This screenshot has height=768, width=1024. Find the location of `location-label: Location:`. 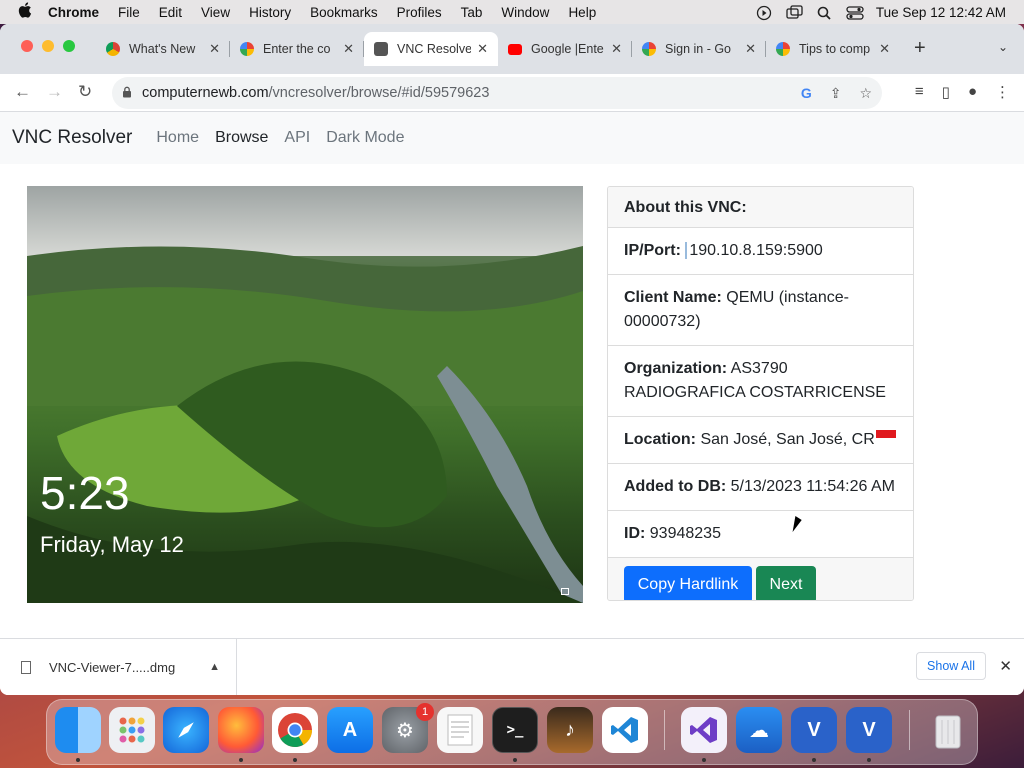

location-label: Location: is located at coordinates (660, 439).